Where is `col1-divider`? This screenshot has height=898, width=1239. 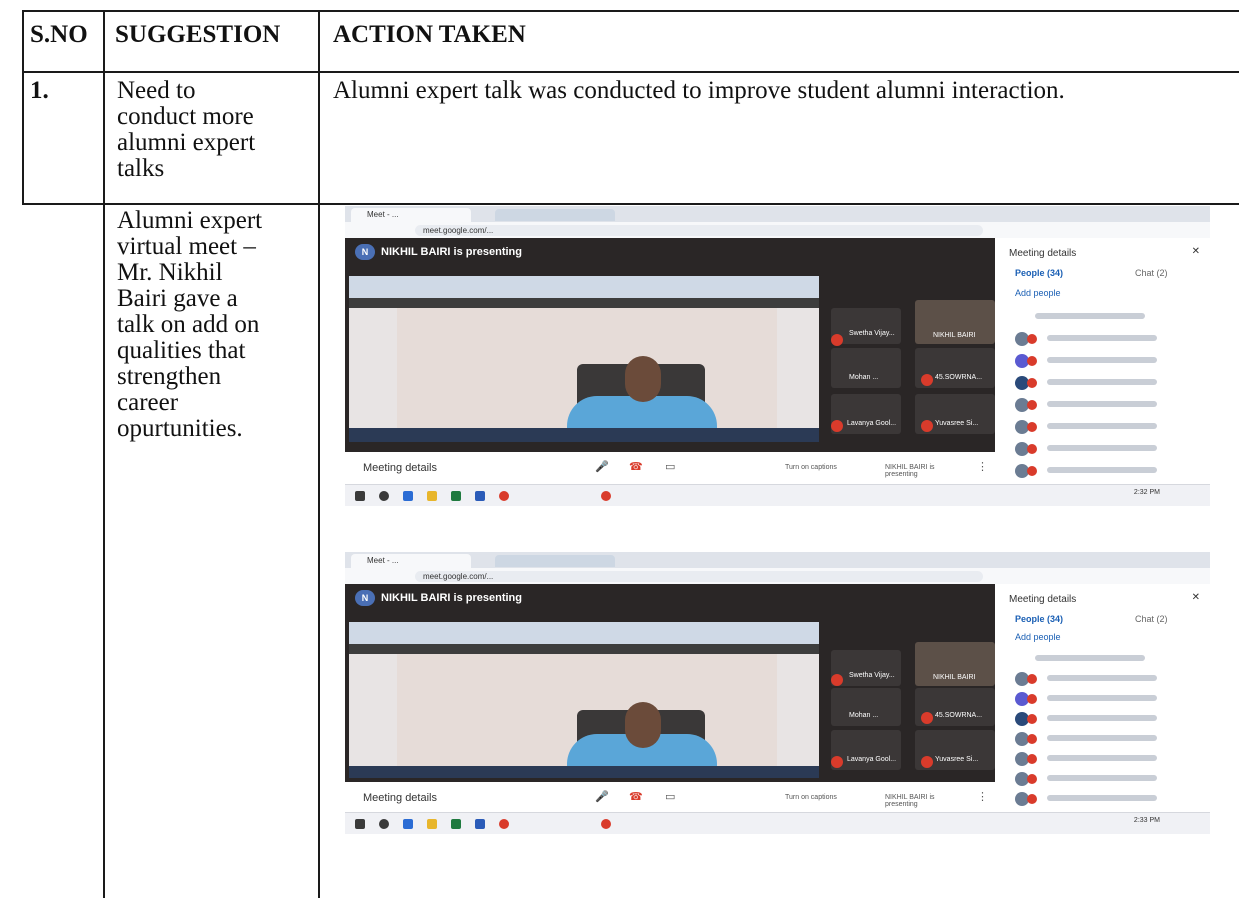 col1-divider is located at coordinates (104, 454).